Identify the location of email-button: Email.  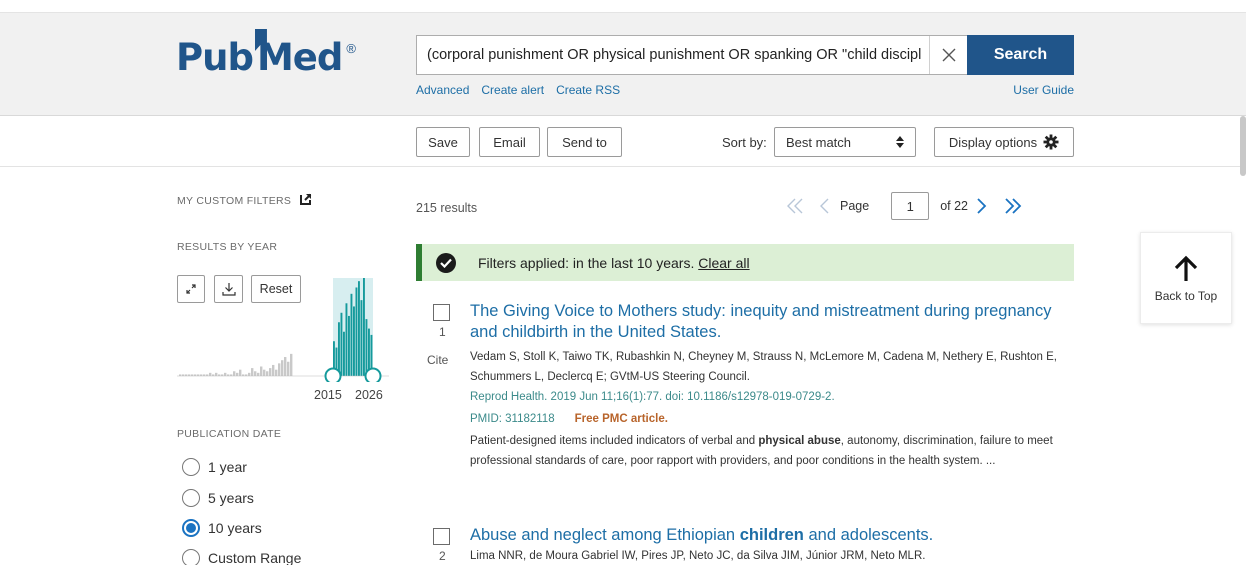
(509, 142).